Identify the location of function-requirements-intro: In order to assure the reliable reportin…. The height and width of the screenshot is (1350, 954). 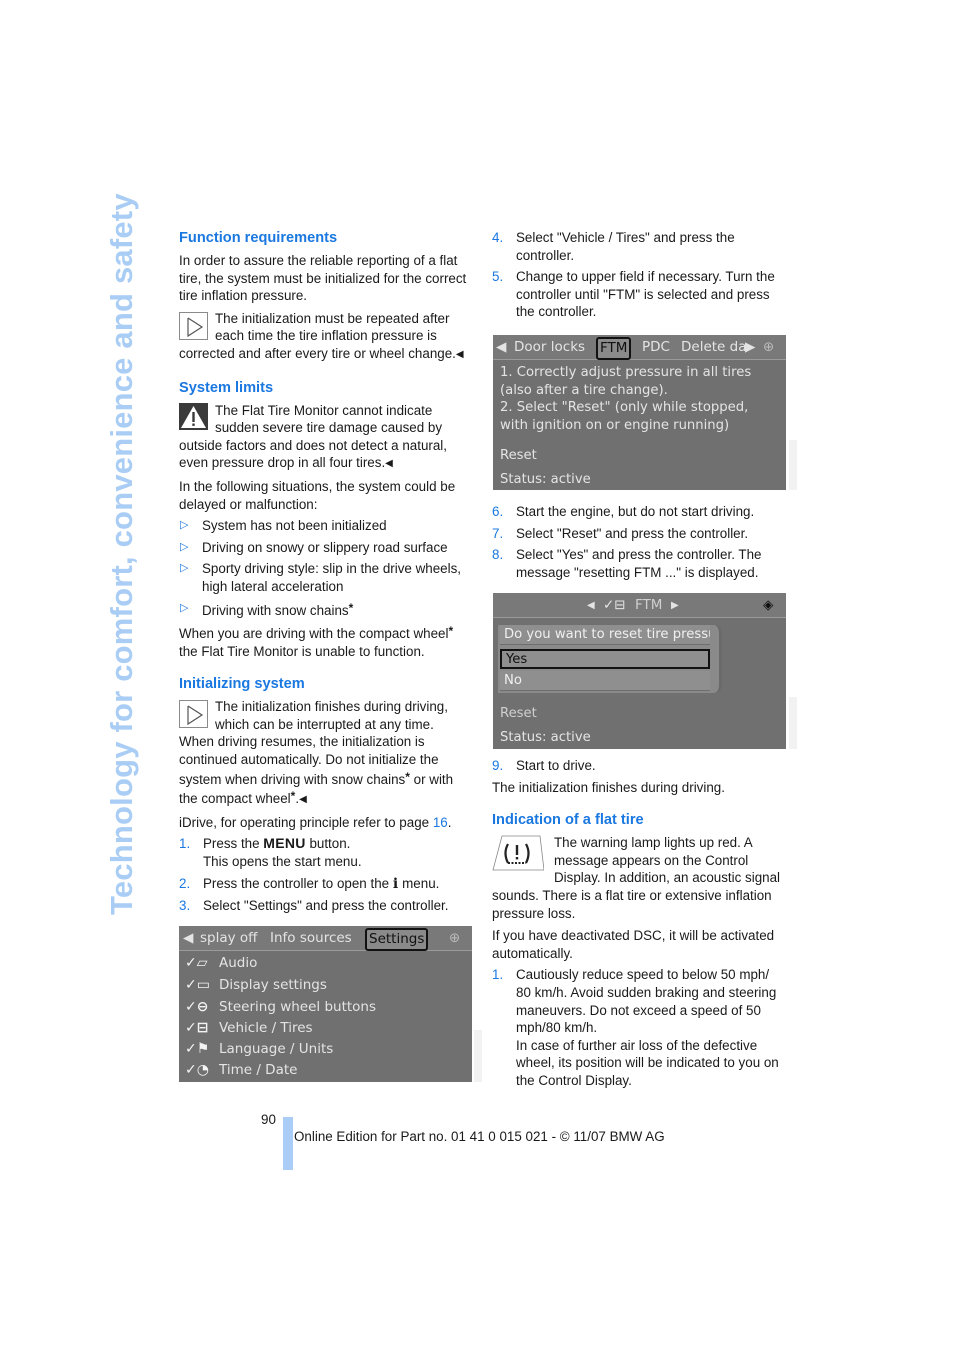
(323, 278).